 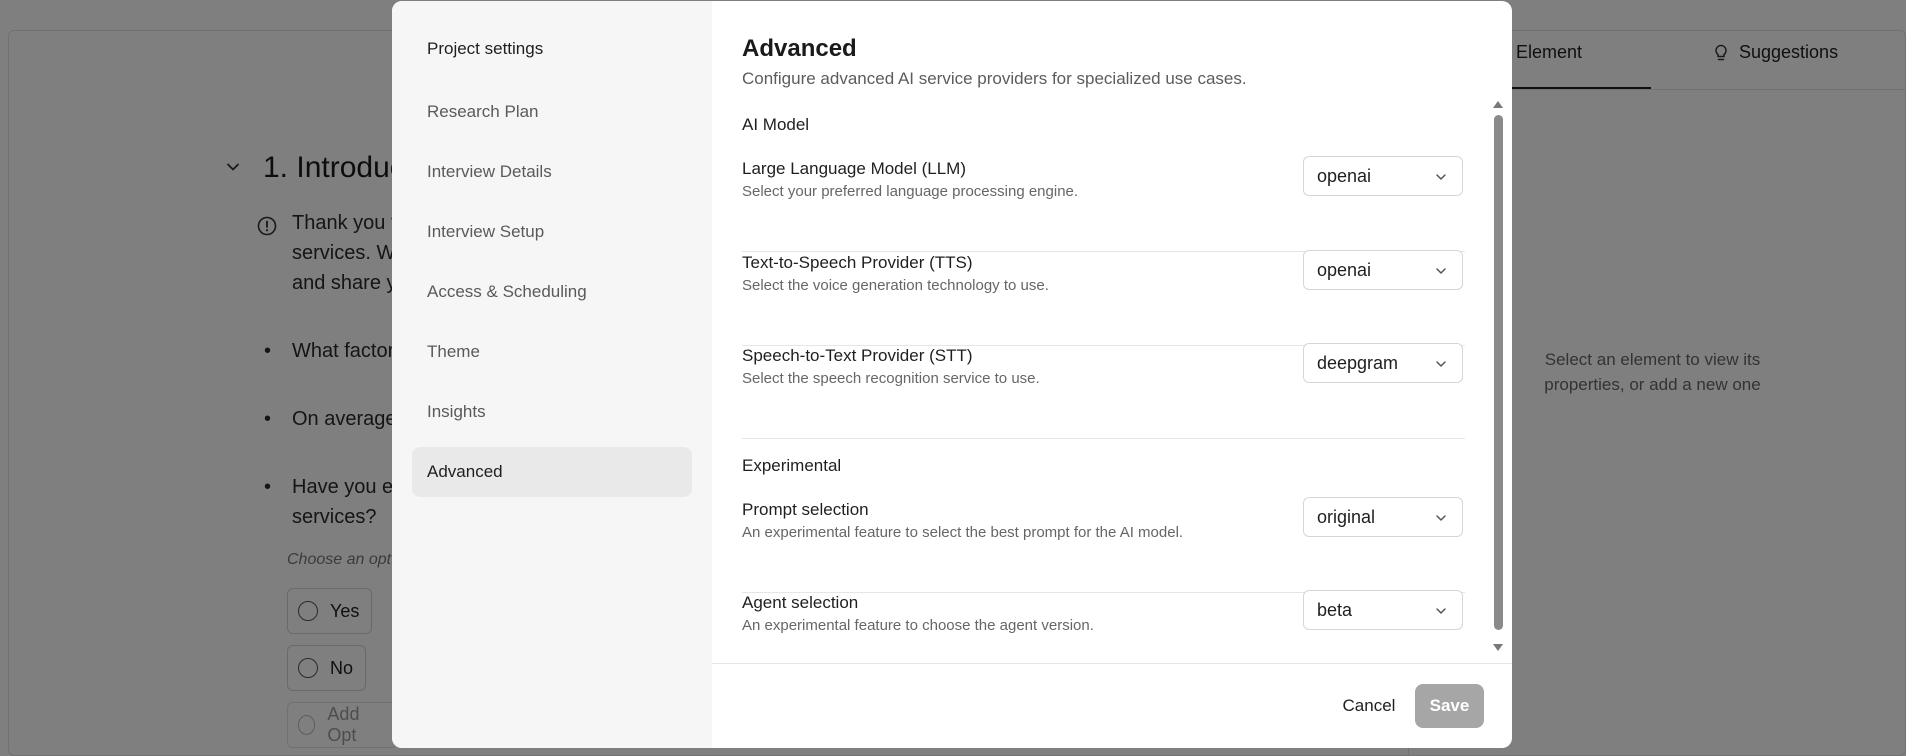 What do you see at coordinates (799, 48) in the screenshot?
I see `page-title: Advanced` at bounding box center [799, 48].